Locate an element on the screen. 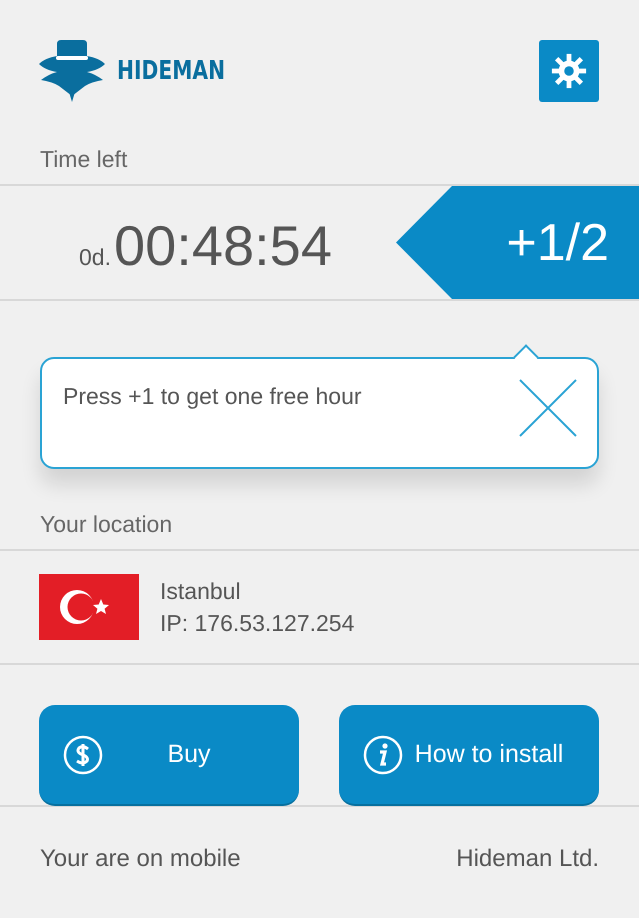 The width and height of the screenshot is (639, 918). install-help-button: How to install is located at coordinates (469, 755).